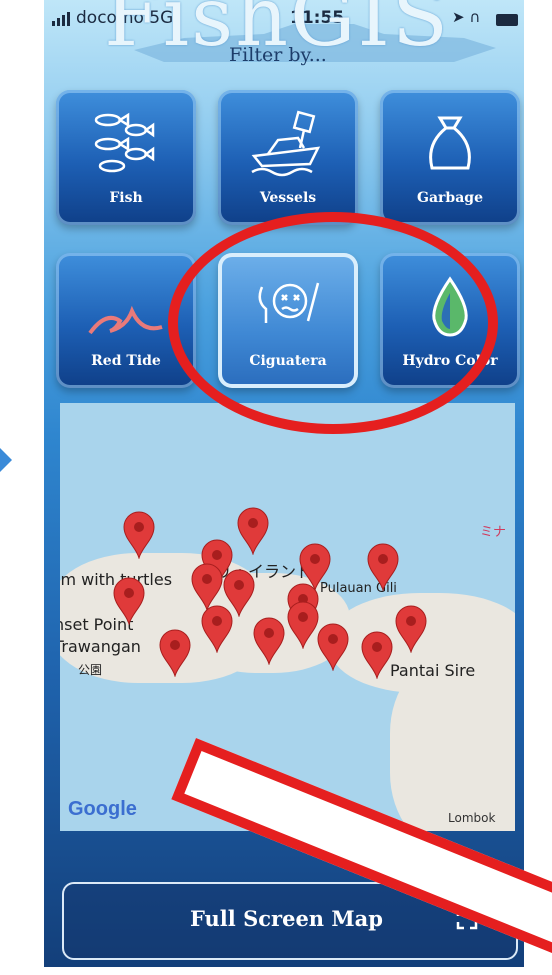 Image resolution: width=552 pixels, height=975 pixels. Describe the element at coordinates (61, 19) in the screenshot. I see `signal-icon` at that location.